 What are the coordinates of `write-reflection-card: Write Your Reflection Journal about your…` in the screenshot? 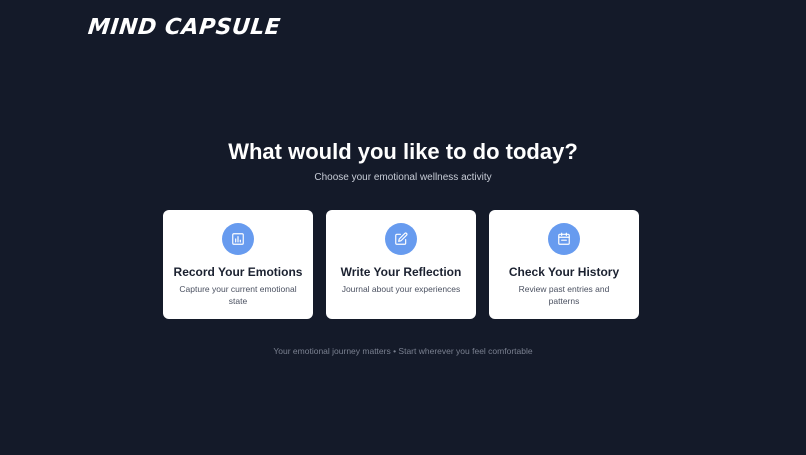 It's located at (401, 264).